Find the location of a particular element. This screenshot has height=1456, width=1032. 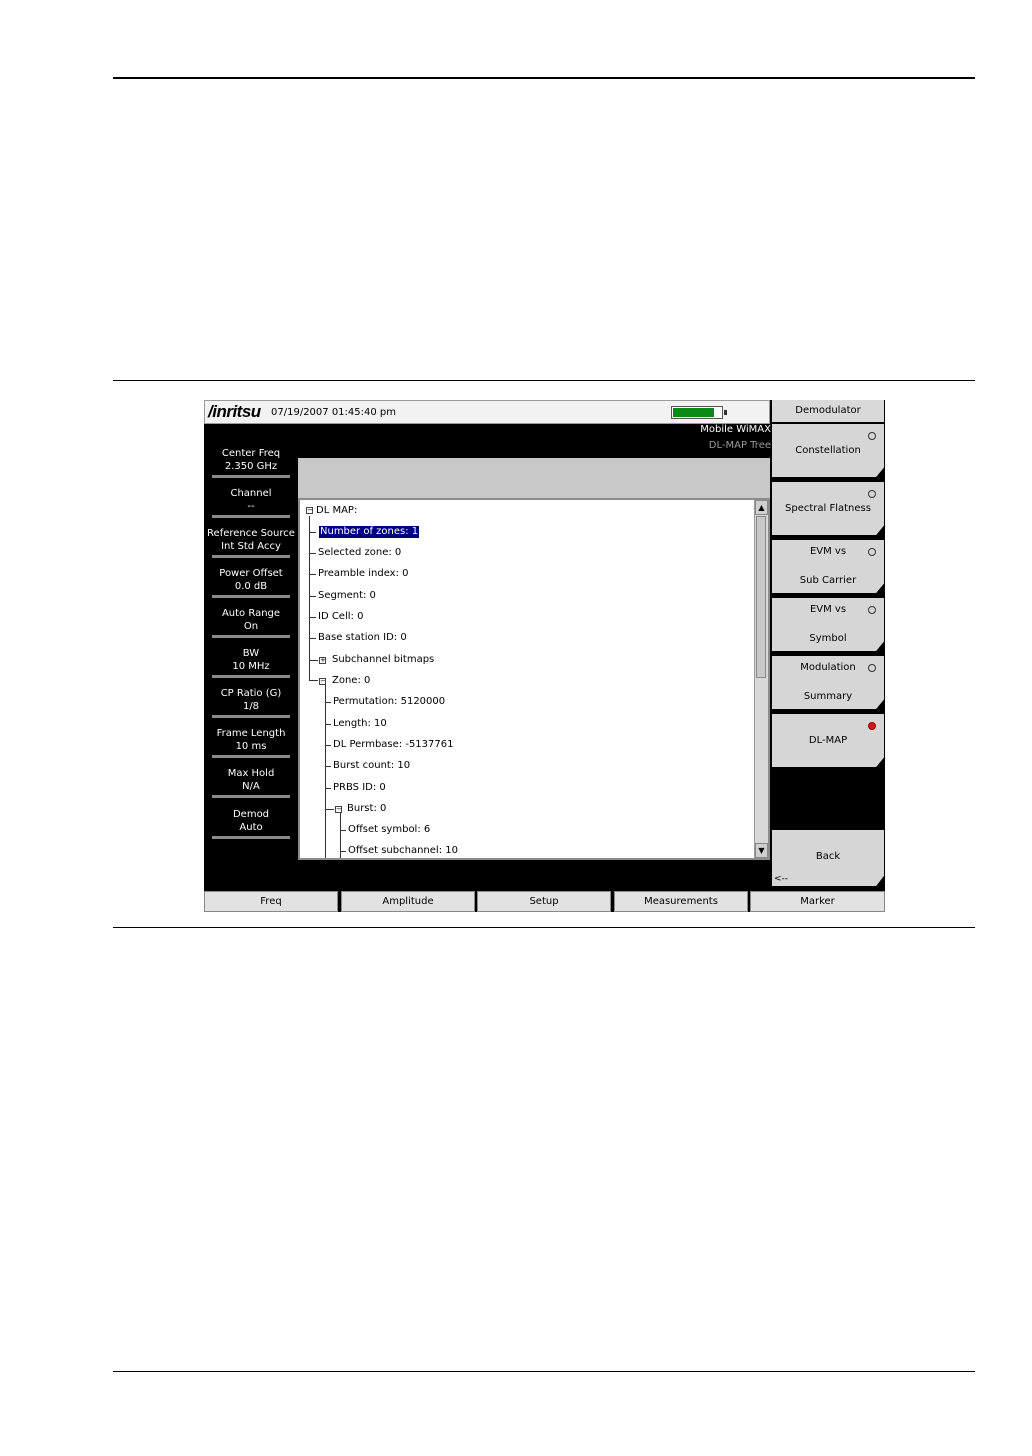

param-frame-length: Frame Length 10 ms is located at coordinates (251, 742).